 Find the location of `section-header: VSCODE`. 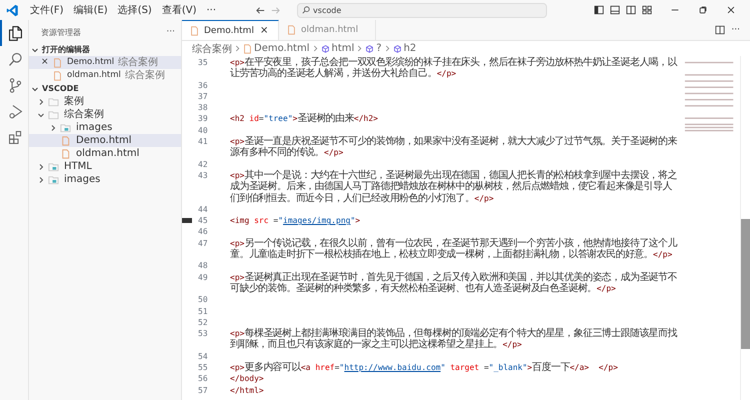

section-header: VSCODE is located at coordinates (105, 88).